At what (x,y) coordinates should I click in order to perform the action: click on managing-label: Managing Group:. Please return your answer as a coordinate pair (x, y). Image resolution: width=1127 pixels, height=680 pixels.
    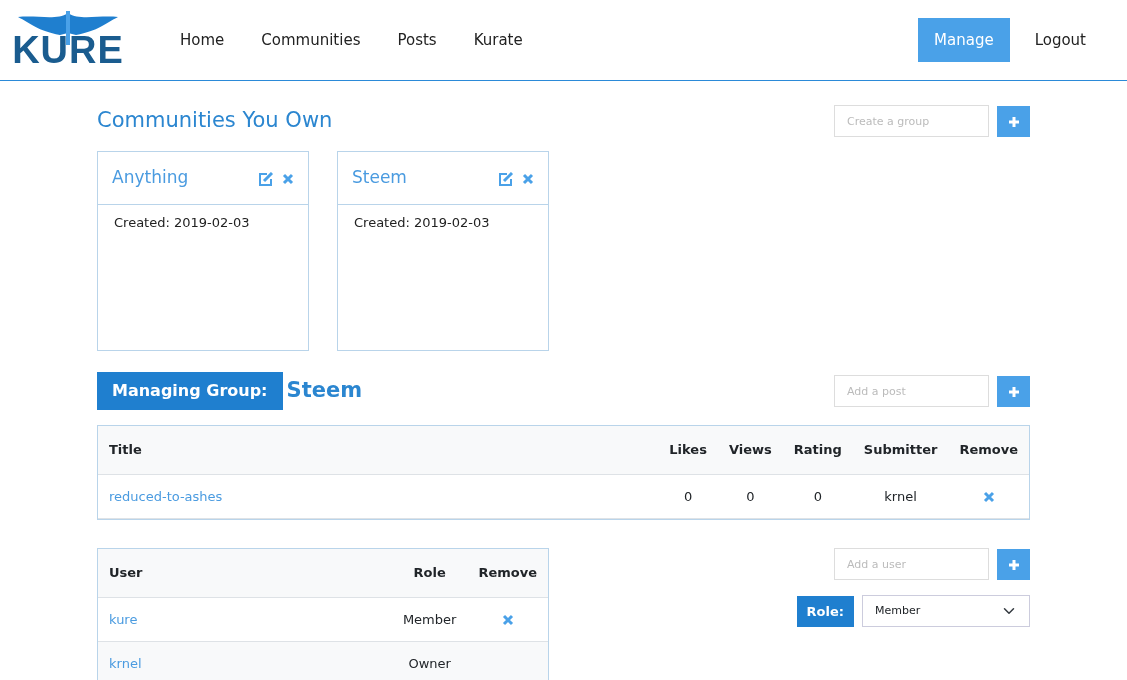
    Looking at the image, I should click on (190, 391).